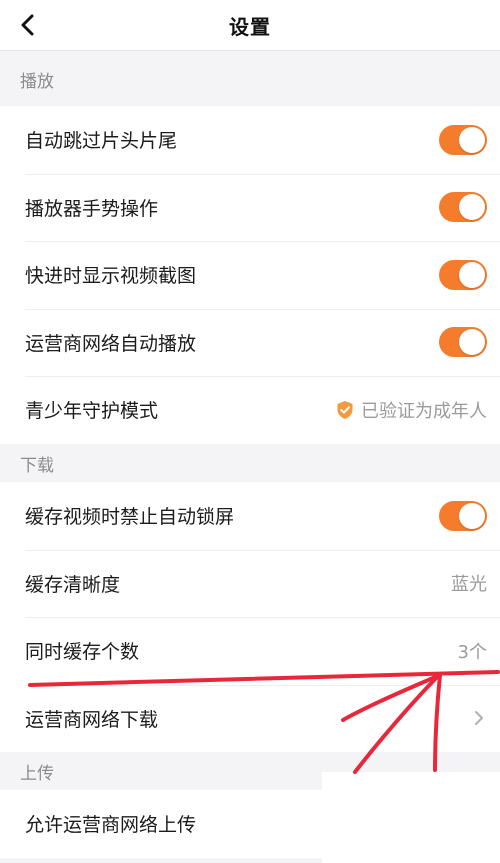 The image size is (500, 863). I want to click on page-title: 设置, so click(250, 26).